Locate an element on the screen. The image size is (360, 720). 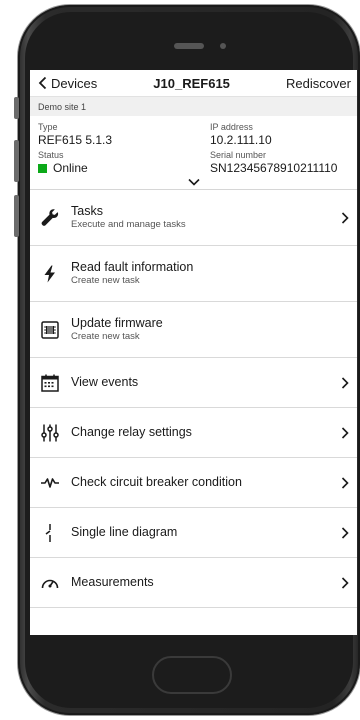
page-title: J10_REF615 is located at coordinates (191, 83).